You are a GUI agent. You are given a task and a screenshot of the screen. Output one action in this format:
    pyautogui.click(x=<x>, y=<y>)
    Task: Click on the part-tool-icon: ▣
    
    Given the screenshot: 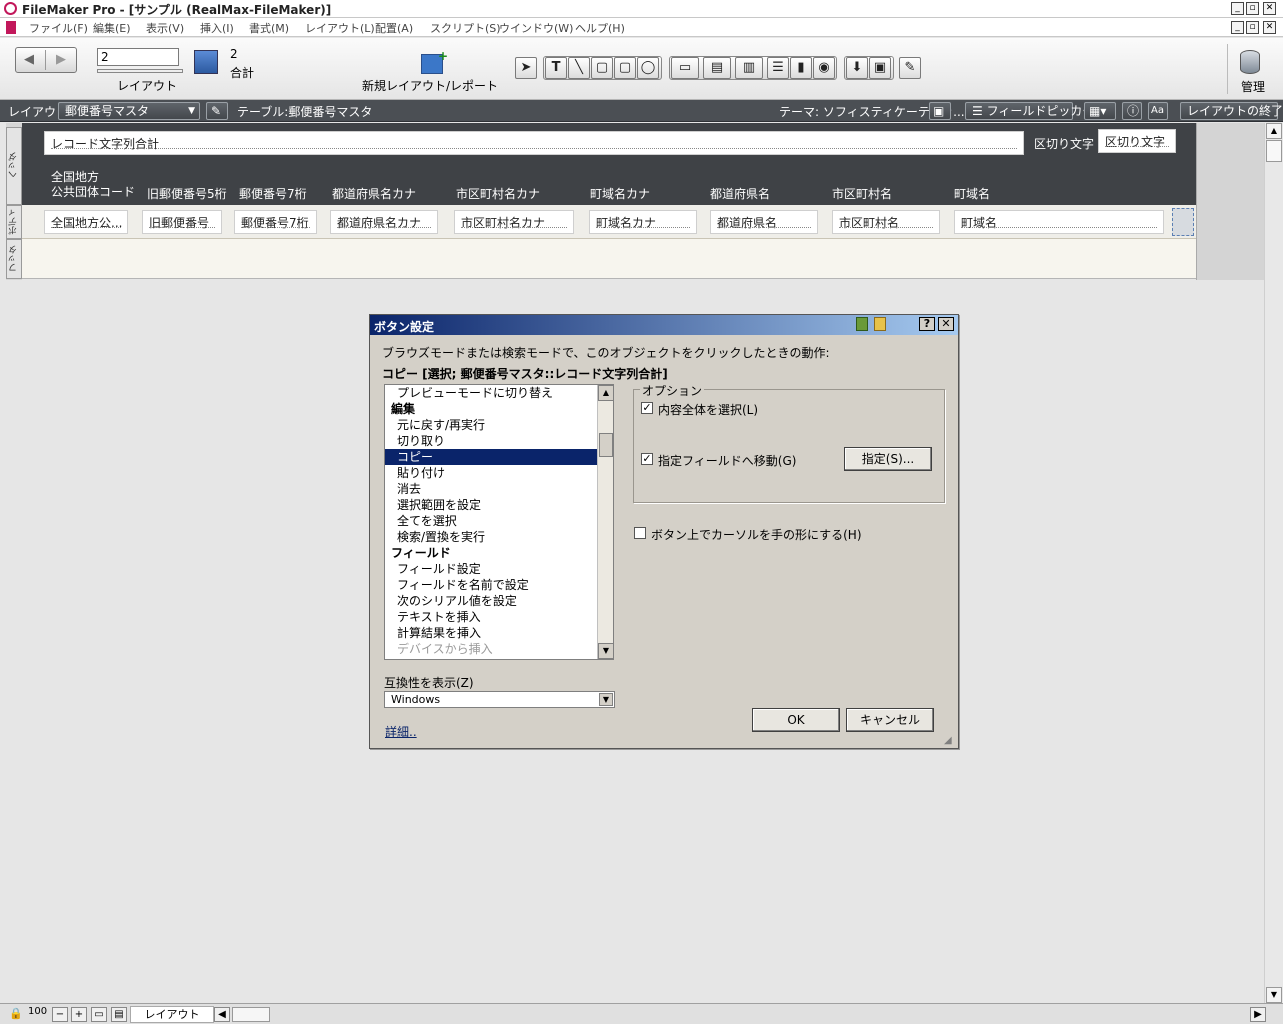 What is the action you would take?
    pyautogui.click(x=880, y=68)
    